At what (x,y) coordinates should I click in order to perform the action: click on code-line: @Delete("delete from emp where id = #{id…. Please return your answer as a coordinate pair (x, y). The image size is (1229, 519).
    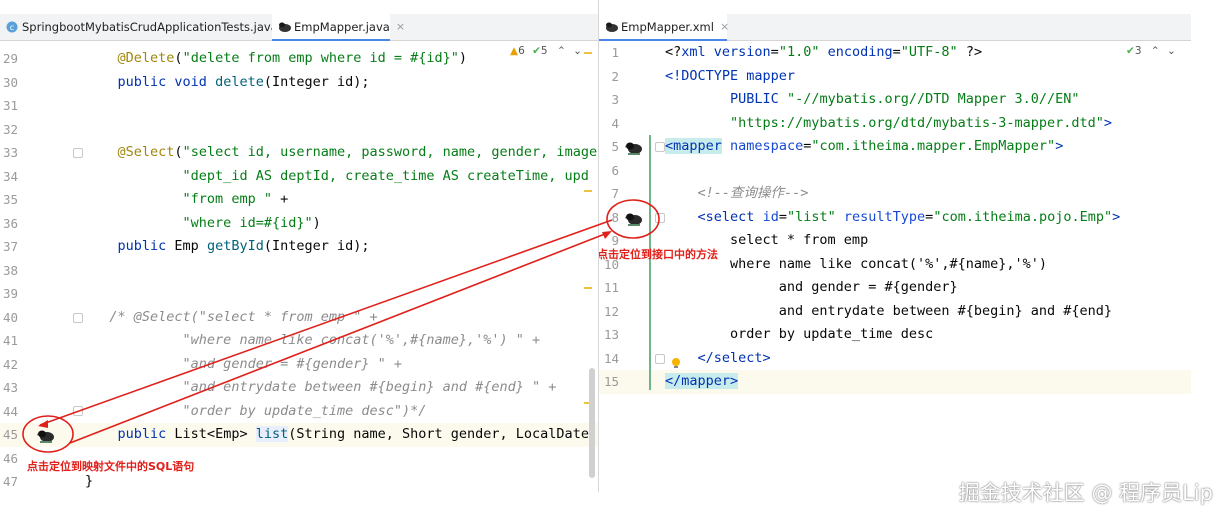
    Looking at the image, I should click on (276, 58).